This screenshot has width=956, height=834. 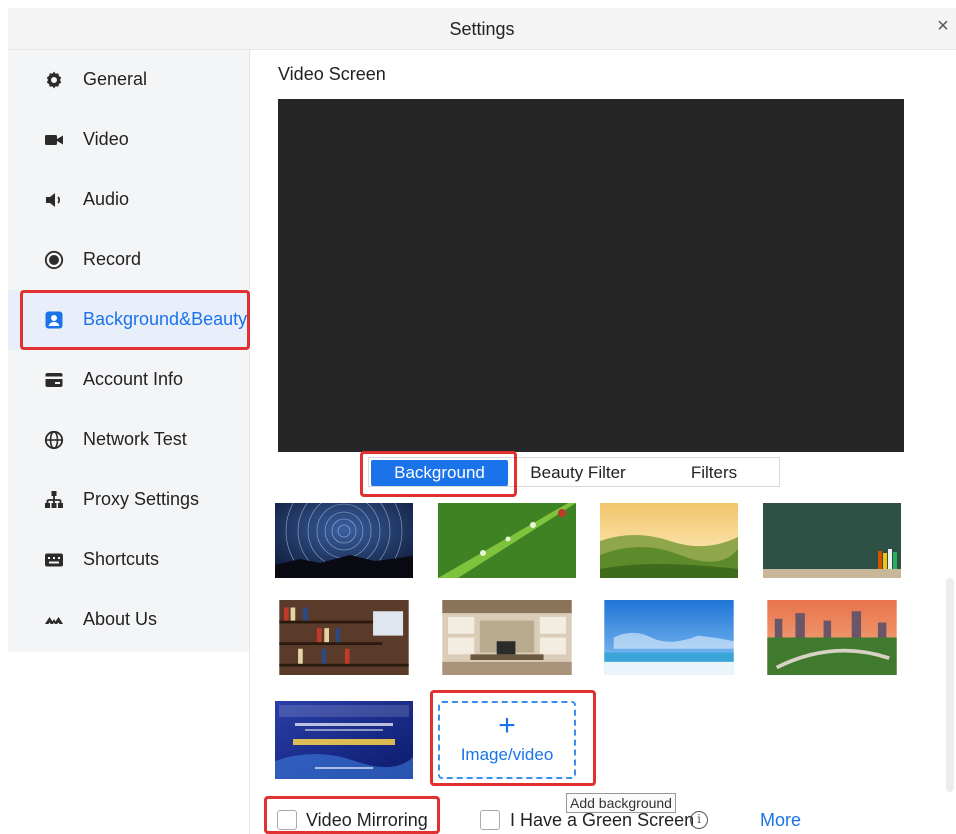 I want to click on plus-icon: +, so click(x=507, y=725).